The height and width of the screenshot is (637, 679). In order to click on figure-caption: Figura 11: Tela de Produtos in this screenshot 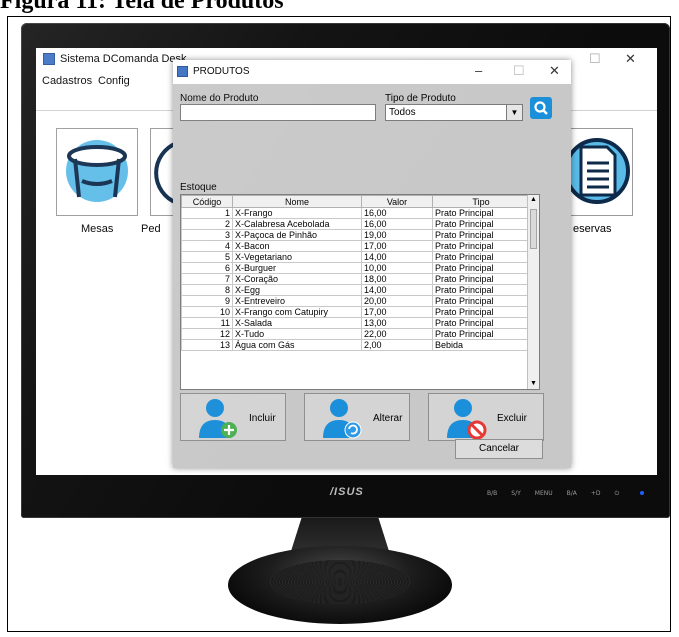, I will do `click(142, 7)`.